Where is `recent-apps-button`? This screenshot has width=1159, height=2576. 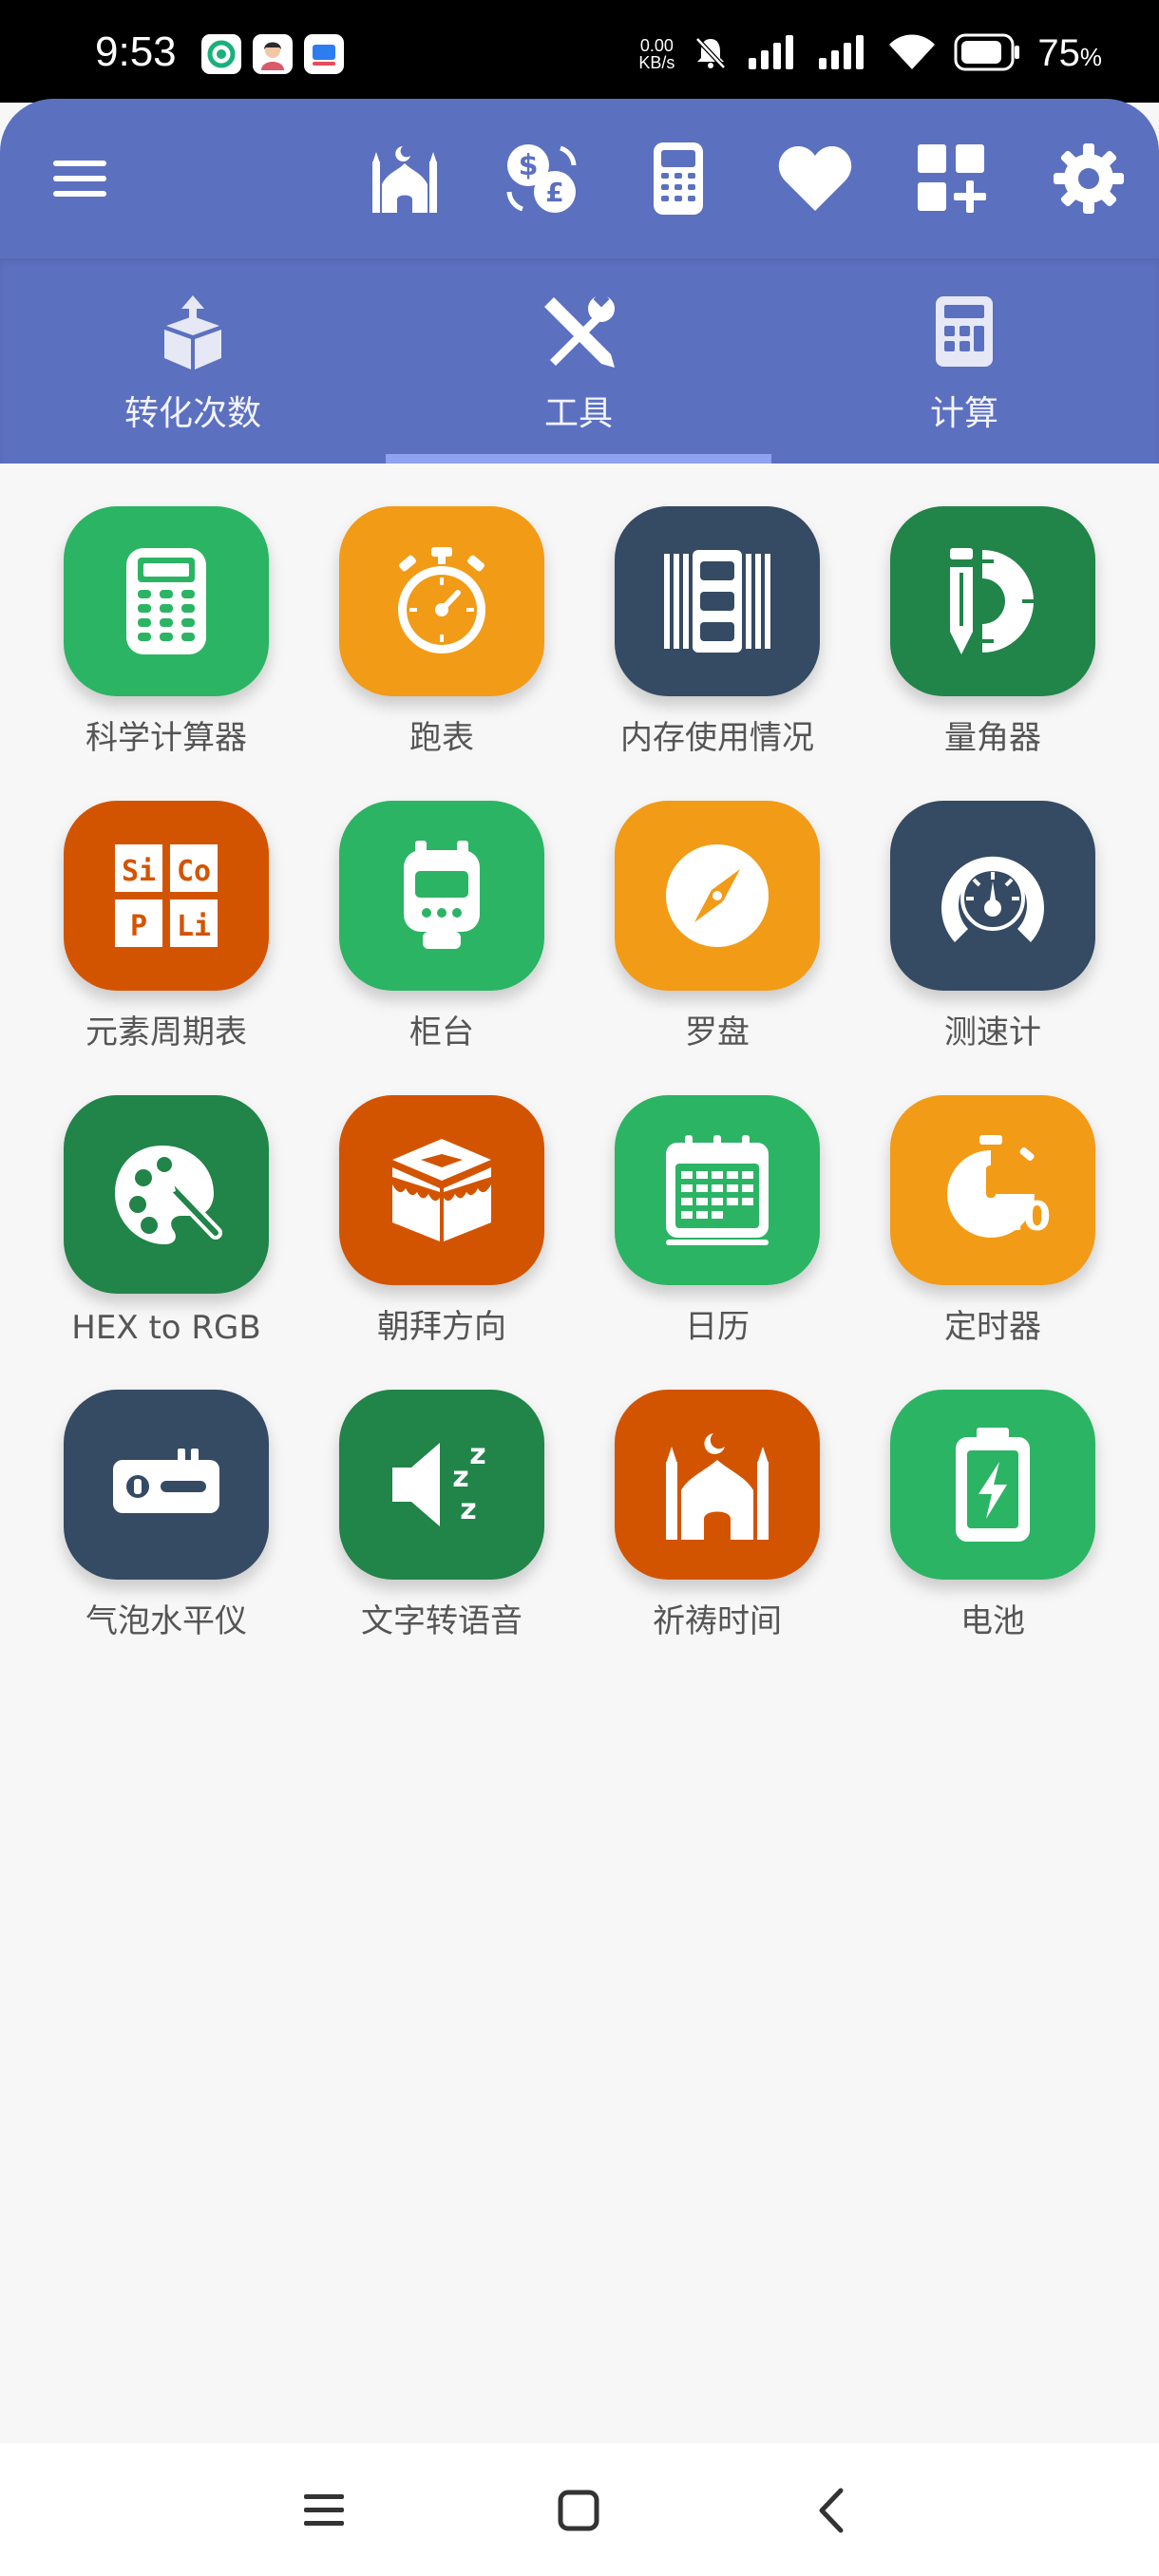 recent-apps-button is located at coordinates (324, 2510).